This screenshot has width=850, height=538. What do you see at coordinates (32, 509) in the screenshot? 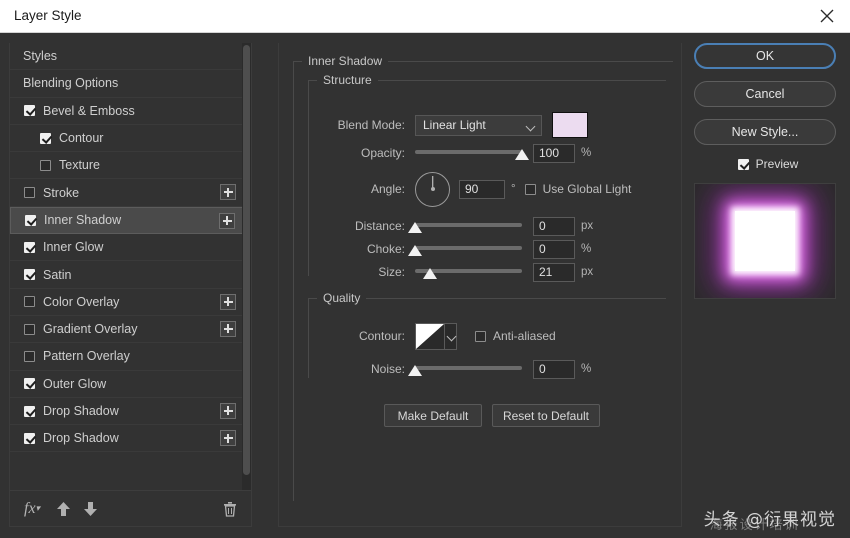
I see `fx-icon: fx ▾` at bounding box center [32, 509].